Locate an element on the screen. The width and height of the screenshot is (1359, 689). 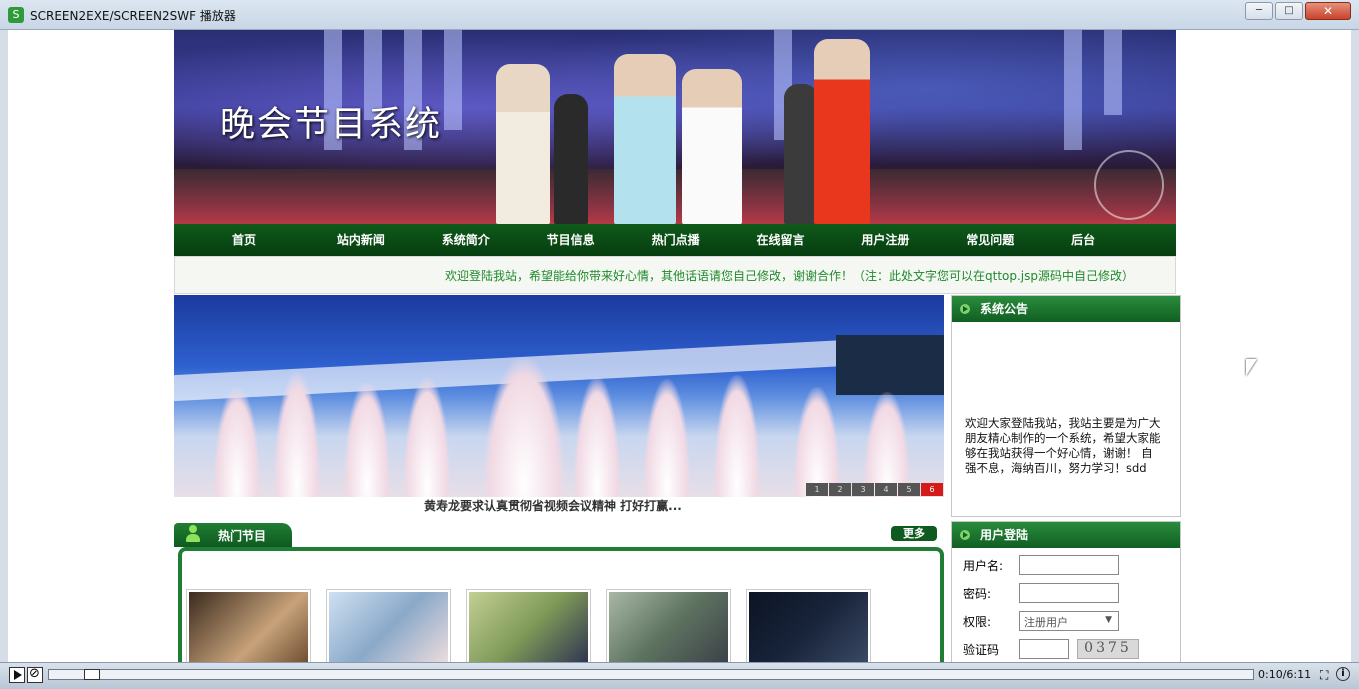
playback-time: 0:10/6:11 is located at coordinates (1285, 674).